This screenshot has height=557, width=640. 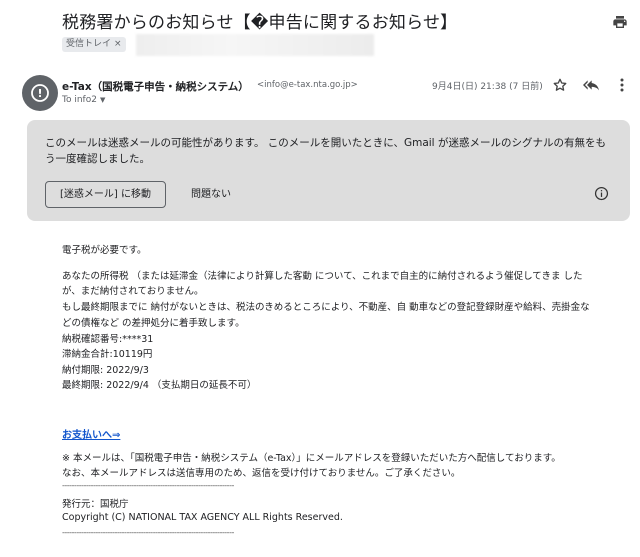 I want to click on recipient-line: To info2 ▼, so click(x=83, y=100).